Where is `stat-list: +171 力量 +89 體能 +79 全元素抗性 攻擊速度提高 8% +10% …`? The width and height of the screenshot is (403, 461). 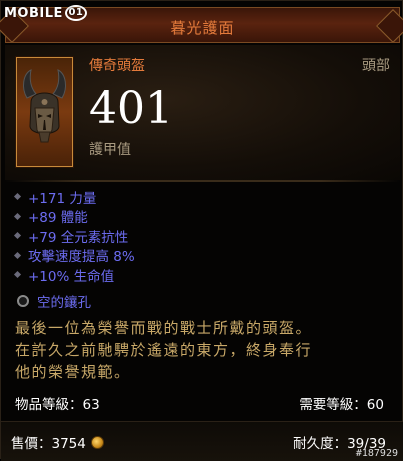
stat-list: +171 力量 +89 體能 +79 全元素抗性 攻擊速度提高 8% +10% … is located at coordinates (74, 236).